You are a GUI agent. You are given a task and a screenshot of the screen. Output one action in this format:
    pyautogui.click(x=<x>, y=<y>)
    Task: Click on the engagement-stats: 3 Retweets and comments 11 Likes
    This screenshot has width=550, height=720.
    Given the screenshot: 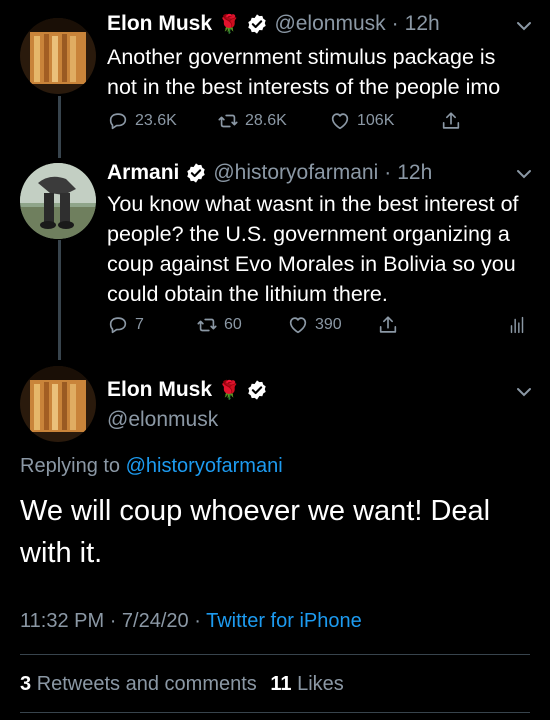 What is the action you would take?
    pyautogui.click(x=182, y=684)
    